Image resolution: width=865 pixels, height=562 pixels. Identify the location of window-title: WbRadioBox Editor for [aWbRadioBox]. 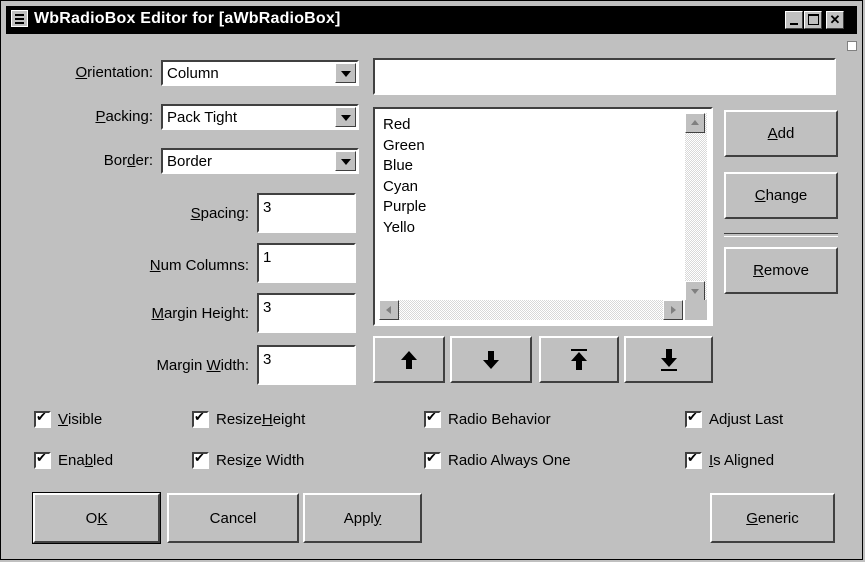
(187, 18).